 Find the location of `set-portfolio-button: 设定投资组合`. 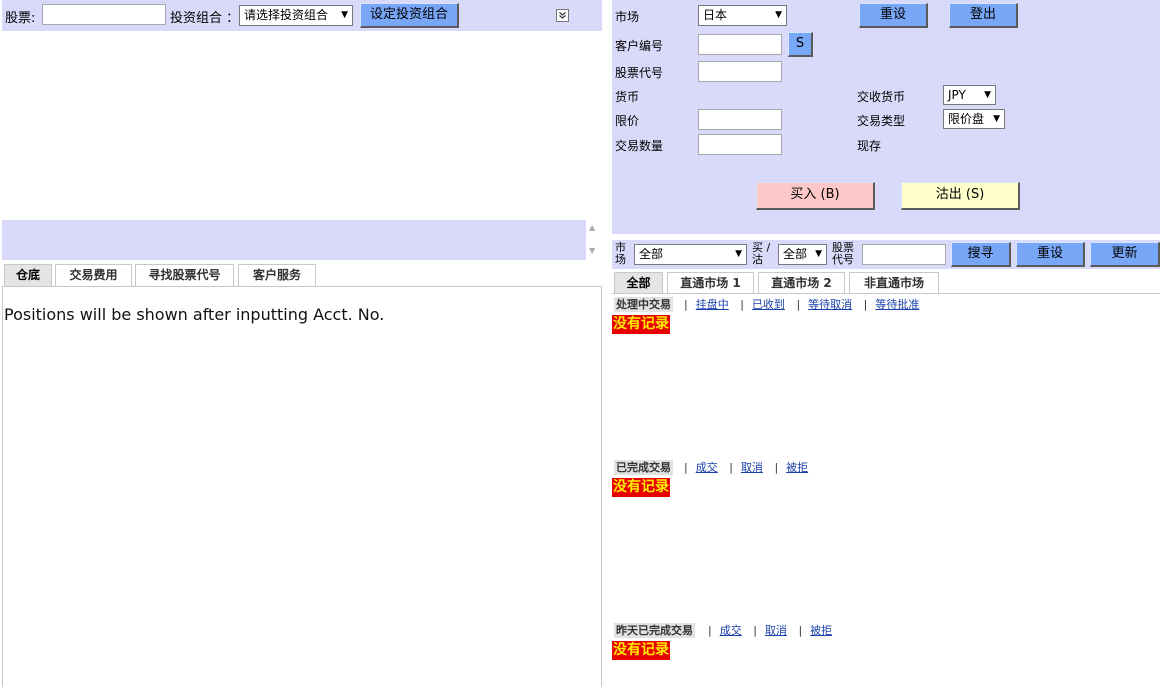

set-portfolio-button: 设定投资组合 is located at coordinates (409, 15).